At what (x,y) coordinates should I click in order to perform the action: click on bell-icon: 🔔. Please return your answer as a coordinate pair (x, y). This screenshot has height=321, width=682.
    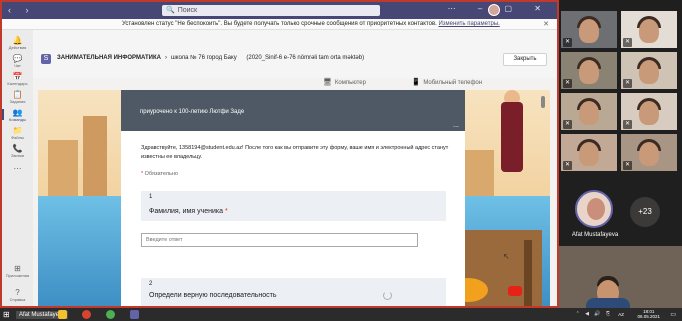
    Looking at the image, I should click on (17, 40).